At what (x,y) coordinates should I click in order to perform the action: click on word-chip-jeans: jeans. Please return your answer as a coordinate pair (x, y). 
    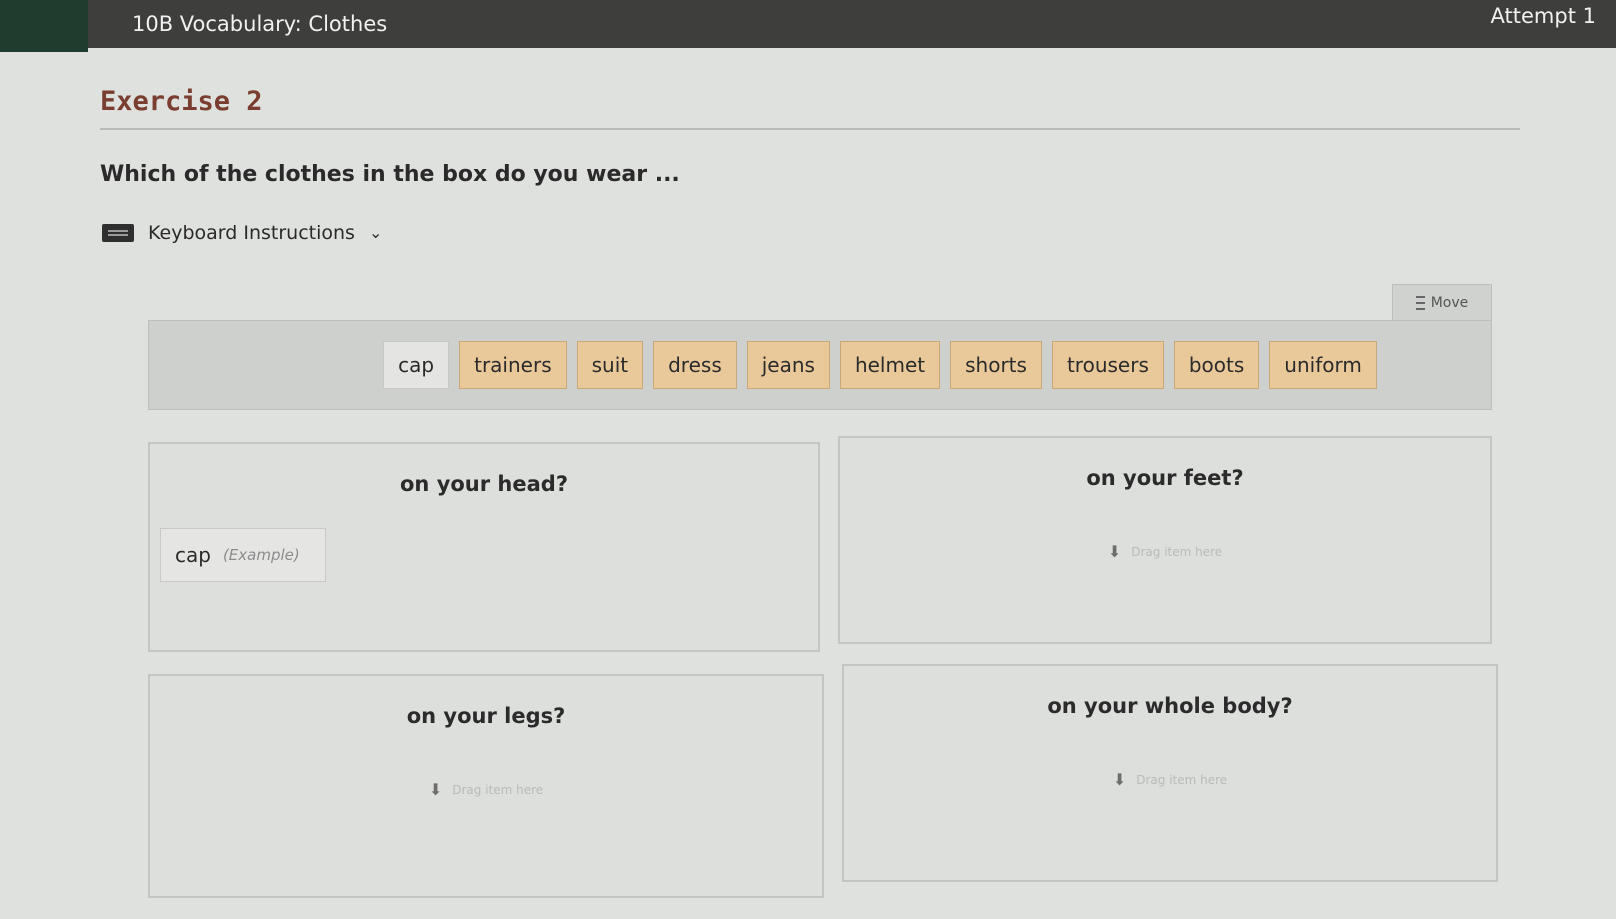
    Looking at the image, I should click on (788, 365).